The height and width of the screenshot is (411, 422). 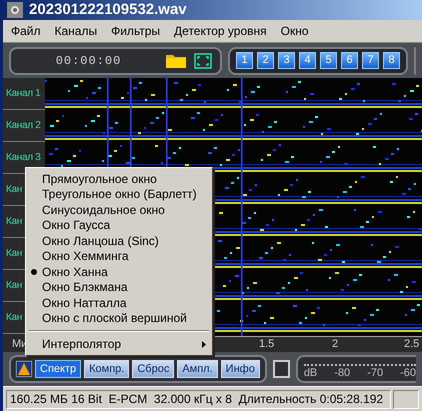 I want to click on axis-tick-label: 2, so click(x=335, y=344).